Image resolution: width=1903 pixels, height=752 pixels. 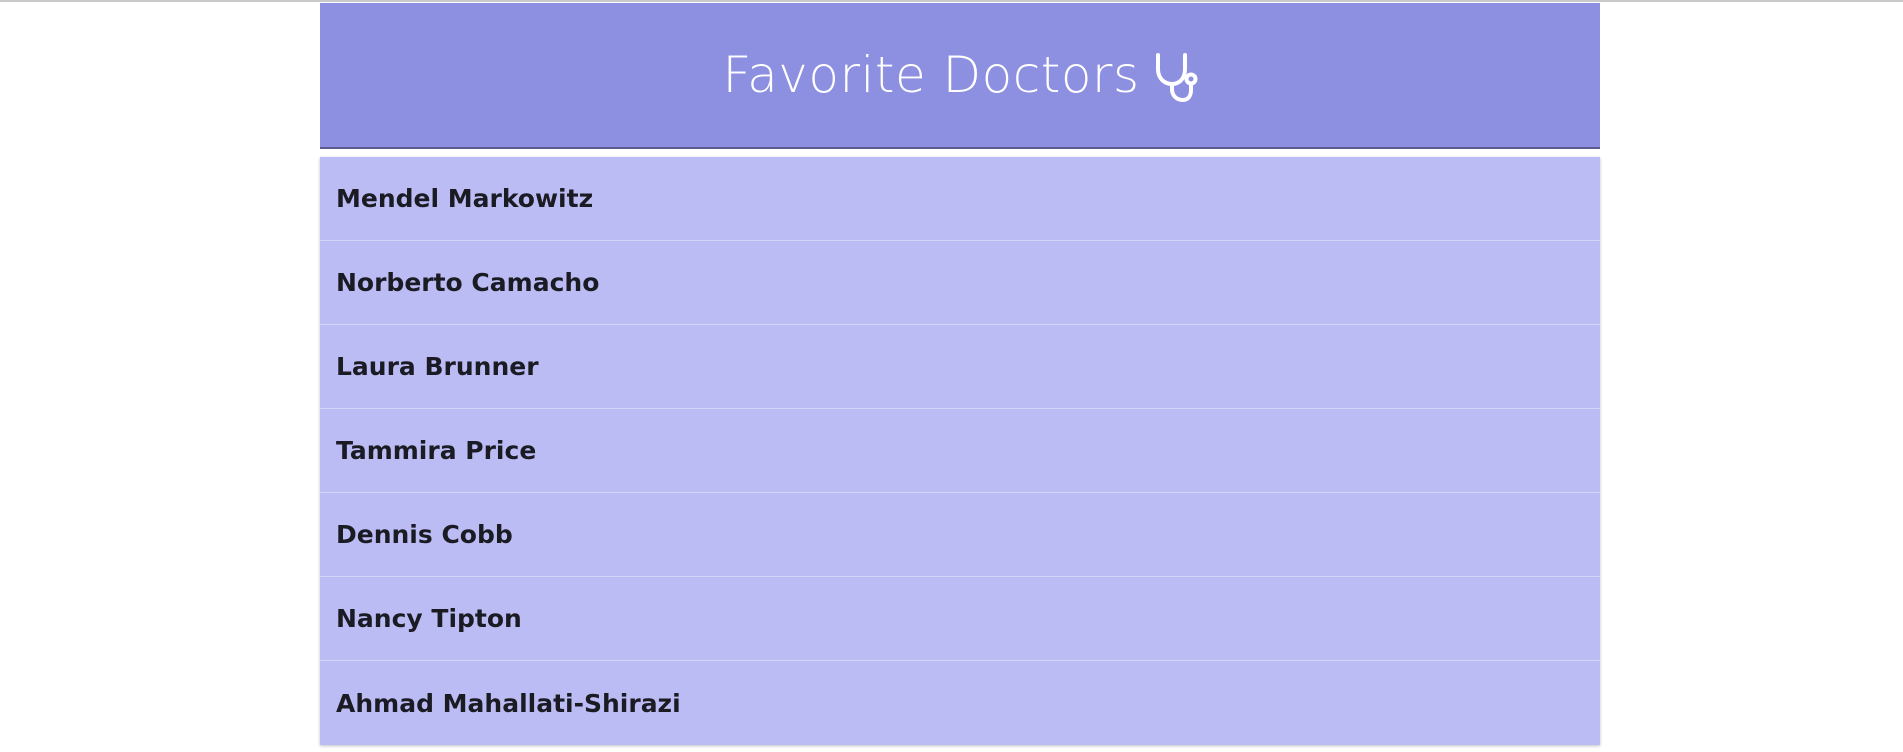 What do you see at coordinates (931, 75) in the screenshot?
I see `page-title: Favorite Doctors` at bounding box center [931, 75].